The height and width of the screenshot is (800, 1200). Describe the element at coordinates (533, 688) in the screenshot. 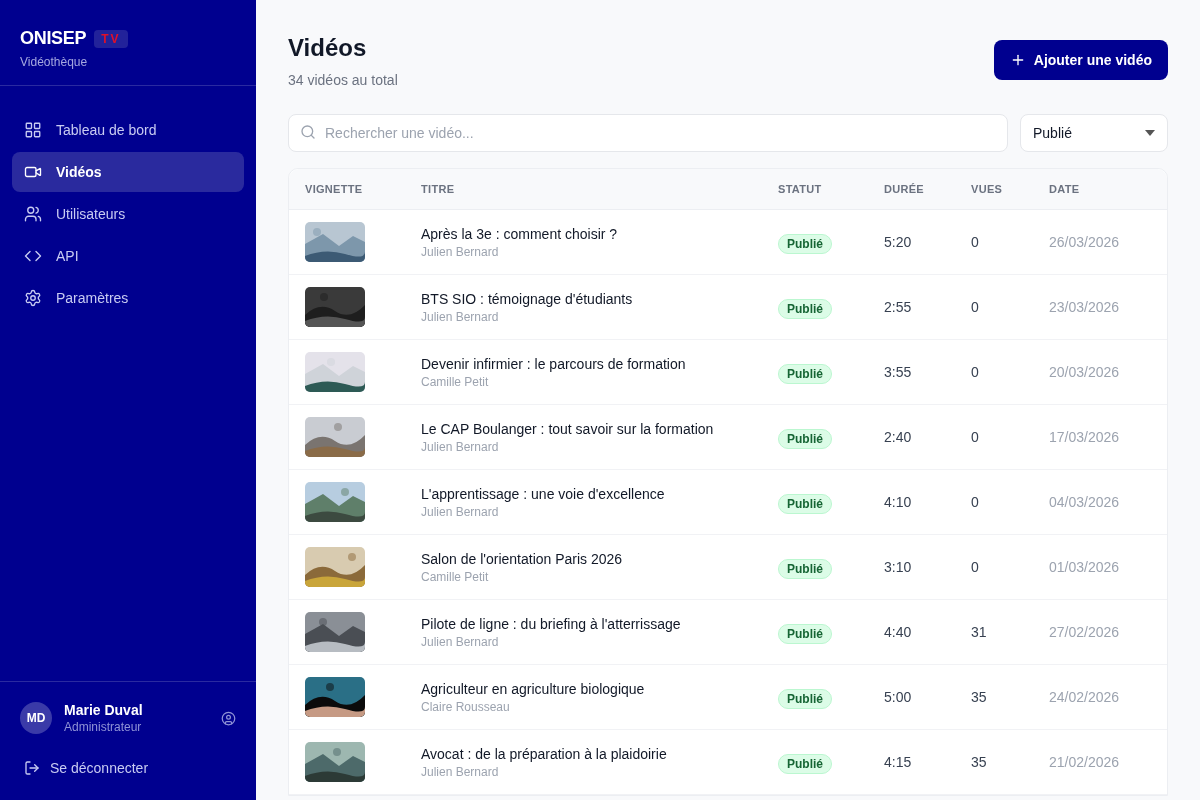

I see `video-title: Agriculteur en agriculture biologique` at that location.